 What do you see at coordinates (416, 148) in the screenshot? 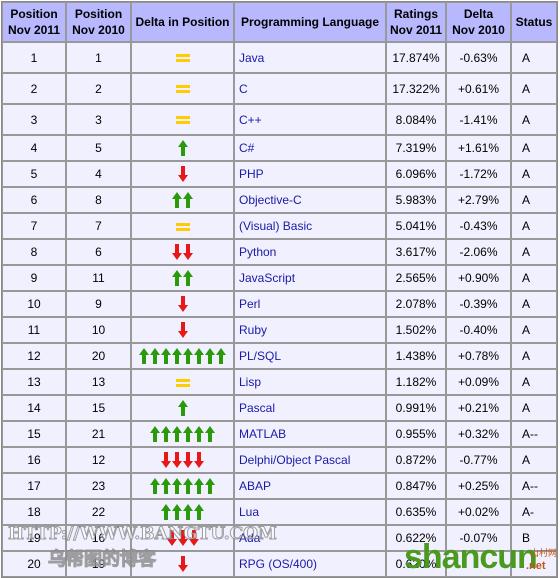
I see `rating: 7.319%` at bounding box center [416, 148].